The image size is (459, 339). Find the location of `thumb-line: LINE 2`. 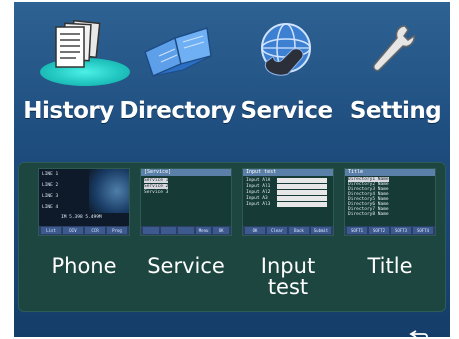

thumb-line: LINE 2 is located at coordinates (50, 185).